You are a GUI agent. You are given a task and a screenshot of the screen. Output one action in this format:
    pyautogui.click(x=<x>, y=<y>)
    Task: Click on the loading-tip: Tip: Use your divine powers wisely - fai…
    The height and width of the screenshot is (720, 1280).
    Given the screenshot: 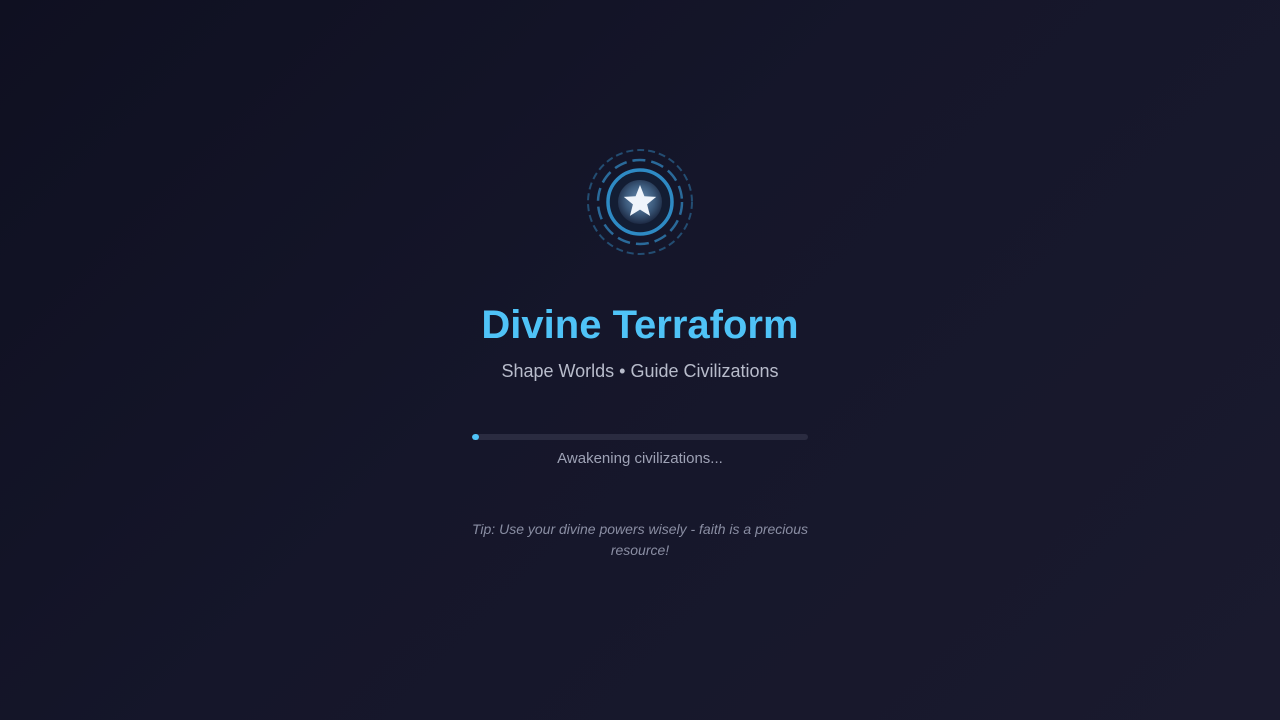 What is the action you would take?
    pyautogui.click(x=639, y=539)
    